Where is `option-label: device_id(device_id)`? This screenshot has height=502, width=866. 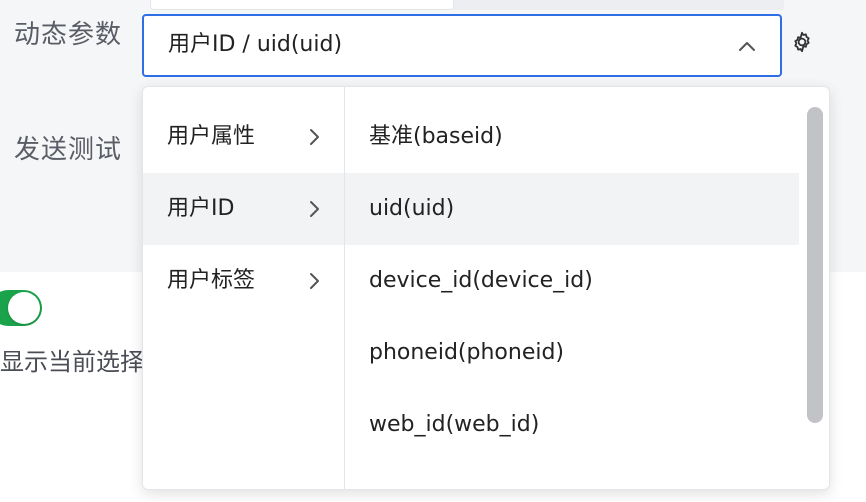 option-label: device_id(device_id) is located at coordinates (481, 280).